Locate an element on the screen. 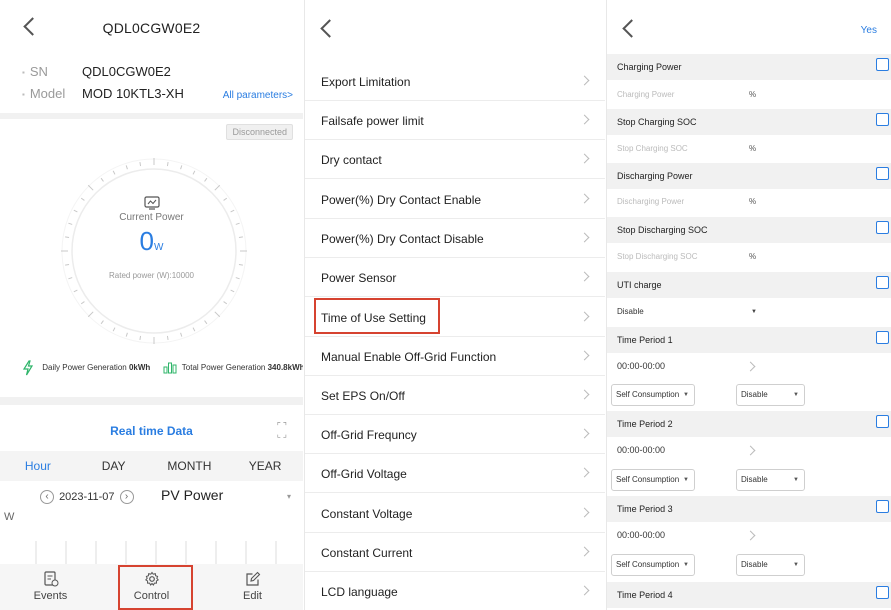  uti-charge-label: UTI charge is located at coordinates (639, 285).